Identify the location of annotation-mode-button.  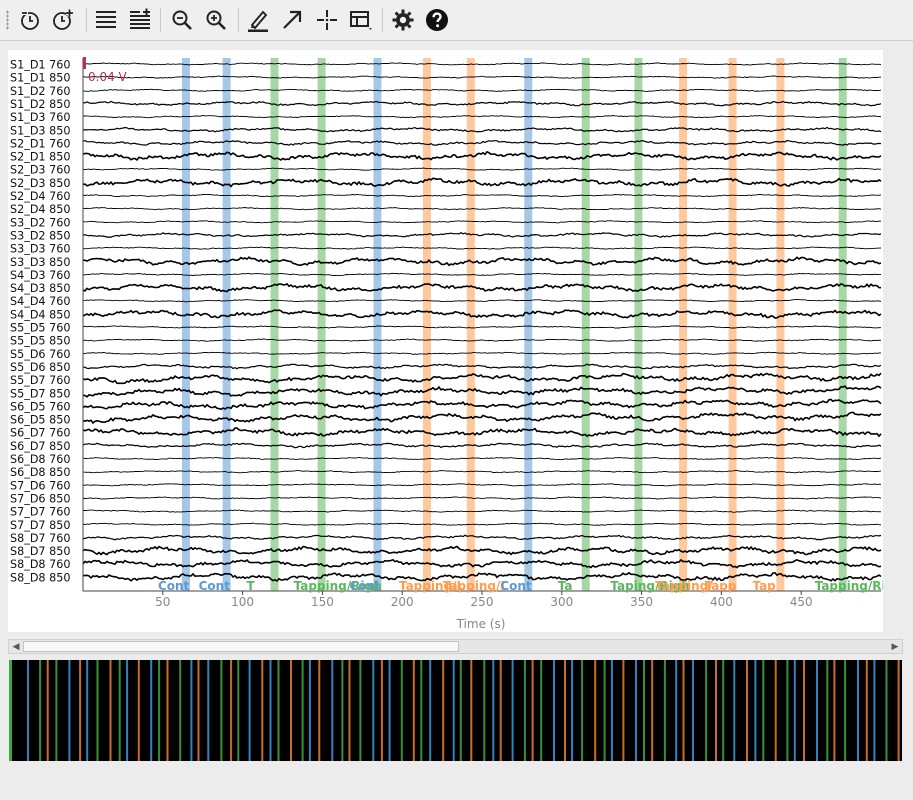
(258, 20).